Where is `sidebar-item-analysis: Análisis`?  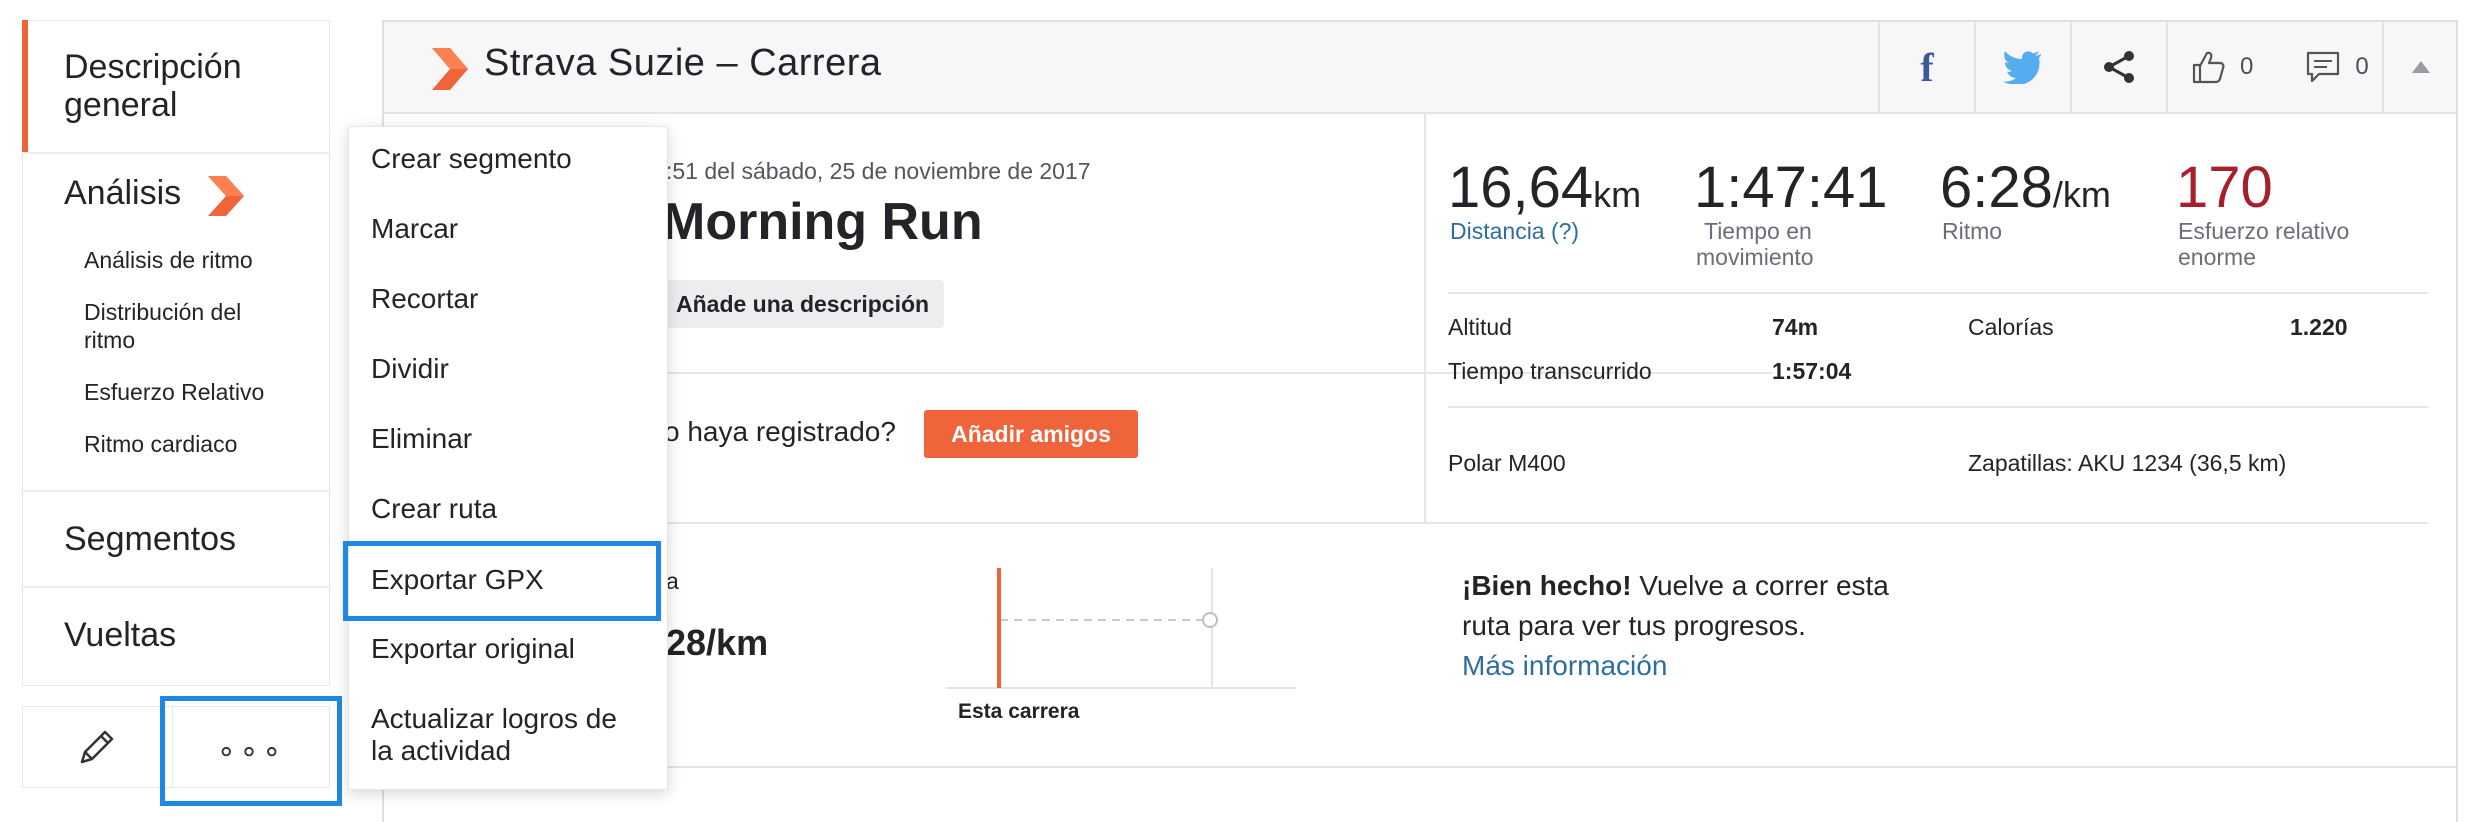 sidebar-item-analysis: Análisis is located at coordinates (122, 193).